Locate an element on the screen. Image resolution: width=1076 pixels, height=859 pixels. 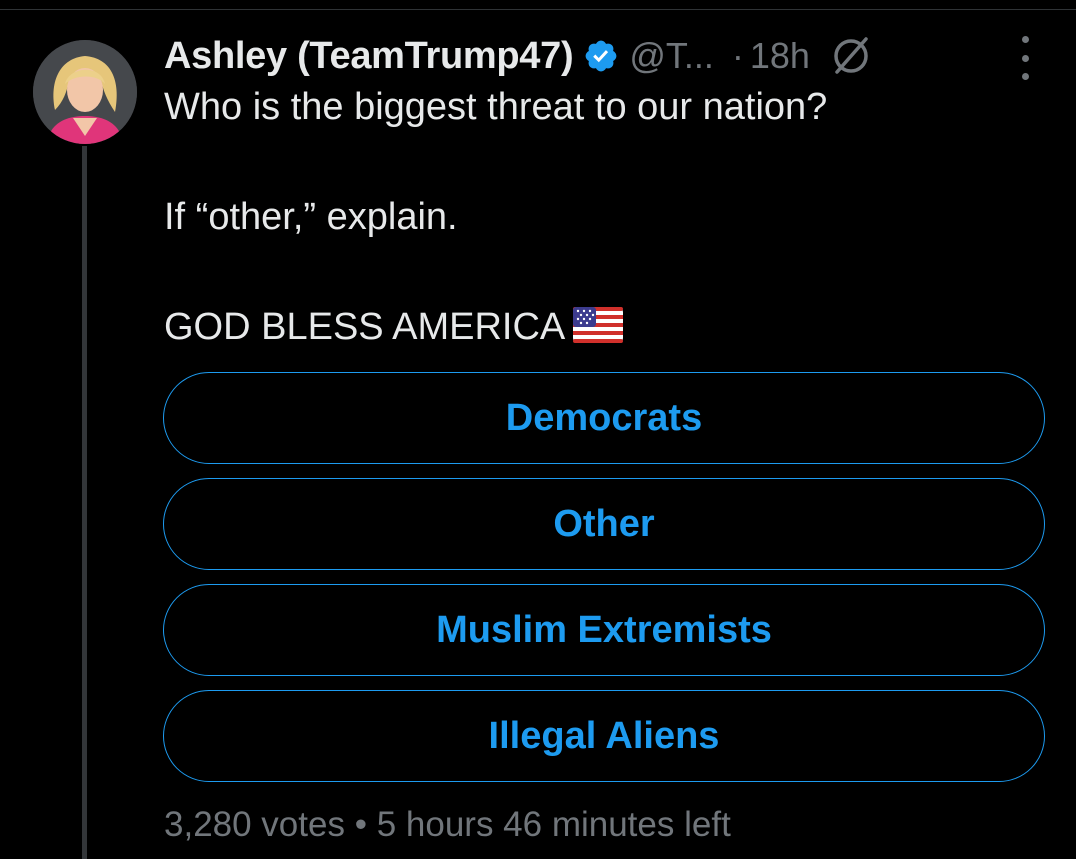
poll-option-label: Illegal Aliens is located at coordinates (604, 735).